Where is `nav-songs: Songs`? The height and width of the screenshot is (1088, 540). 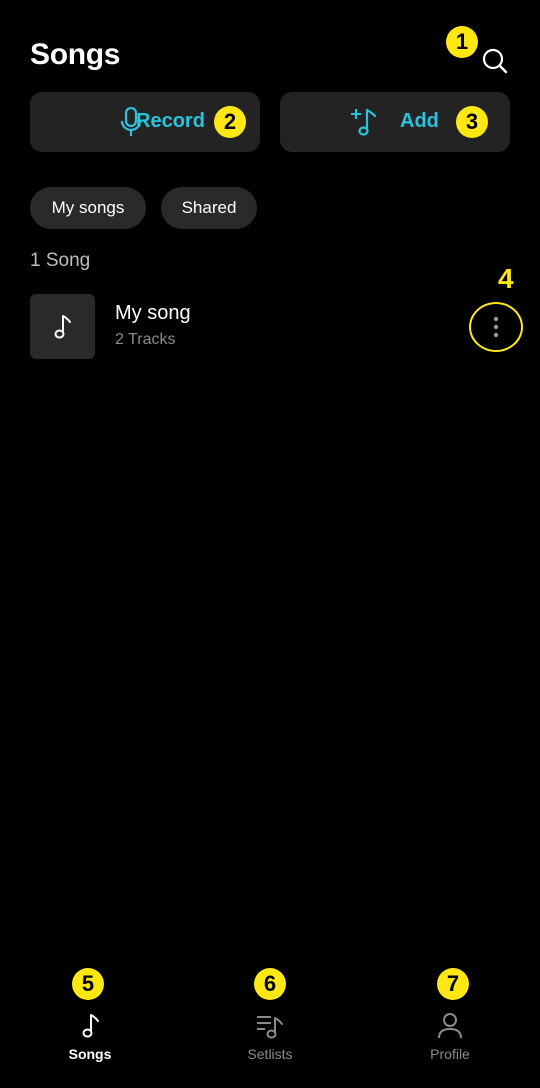
nav-songs: Songs is located at coordinates (90, 1037).